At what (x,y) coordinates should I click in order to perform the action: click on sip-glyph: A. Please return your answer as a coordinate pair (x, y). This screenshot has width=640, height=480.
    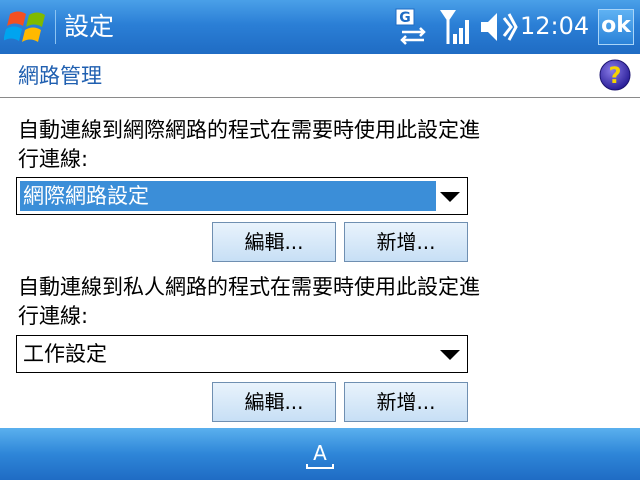
    Looking at the image, I should click on (320, 453).